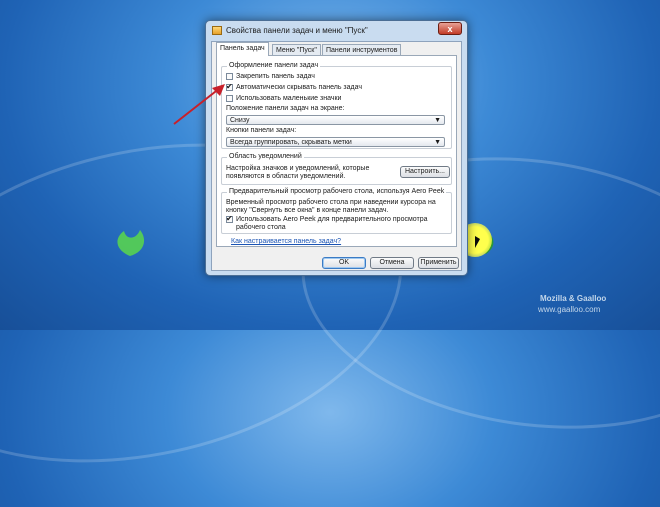 The image size is (660, 507). I want to click on window-icon, so click(217, 30).